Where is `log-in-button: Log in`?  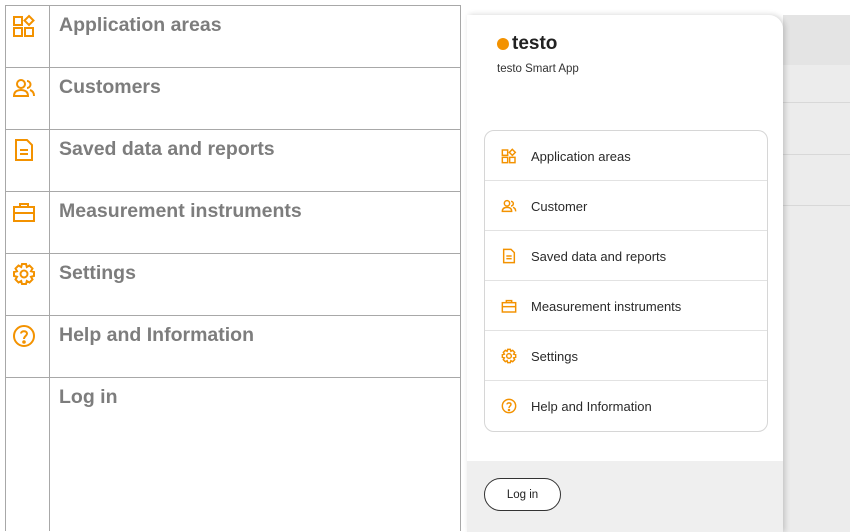 log-in-button: Log in is located at coordinates (522, 494).